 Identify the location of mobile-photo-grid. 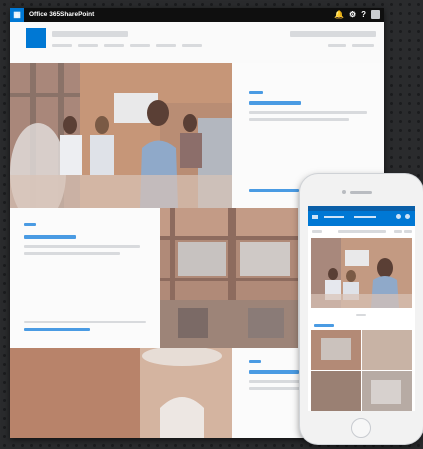
(361, 370).